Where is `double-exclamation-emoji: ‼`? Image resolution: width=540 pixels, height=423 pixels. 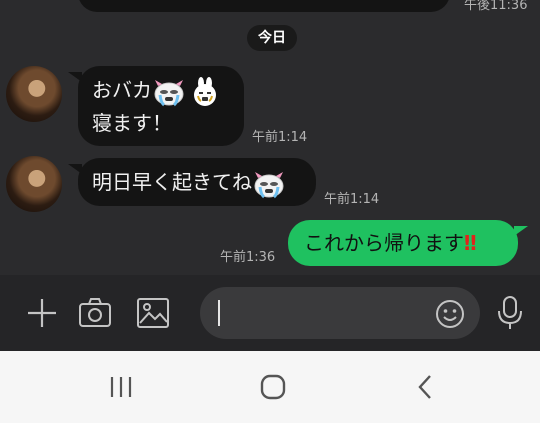
double-exclamation-emoji: ‼ is located at coordinates (470, 243).